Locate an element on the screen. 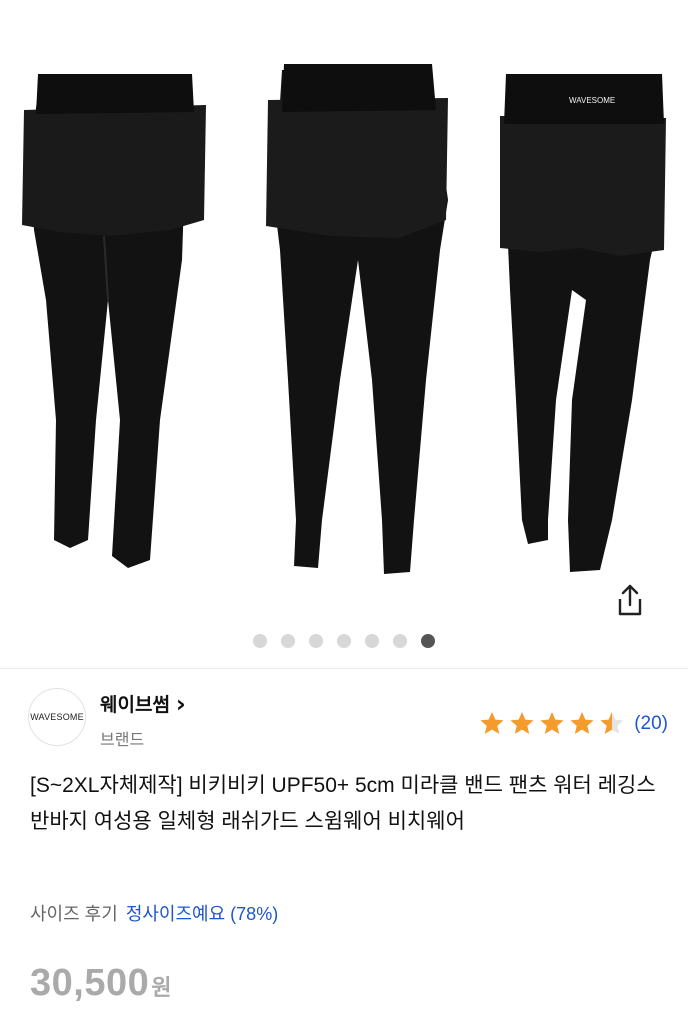 Image resolution: width=688 pixels, height=1024 pixels. gallery-dot-active is located at coordinates (428, 641).